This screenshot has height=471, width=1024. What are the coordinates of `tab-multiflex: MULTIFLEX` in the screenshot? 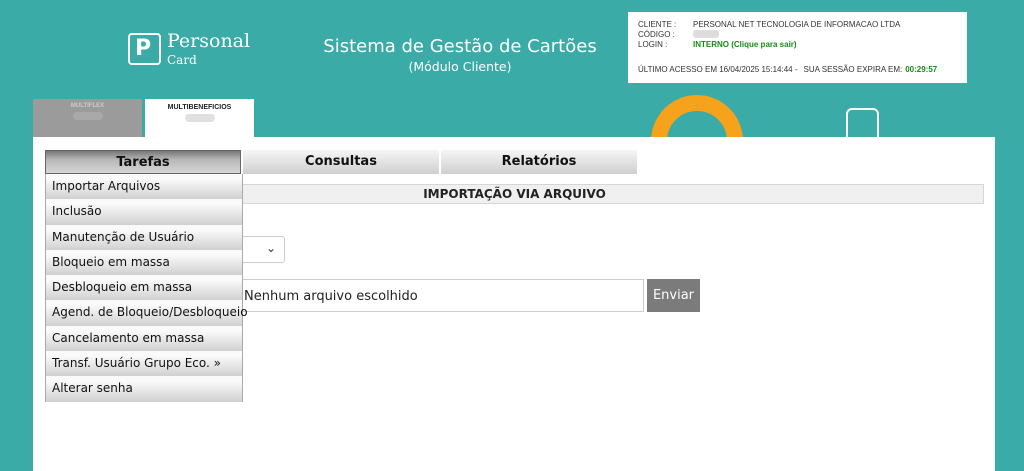 It's located at (87, 118).